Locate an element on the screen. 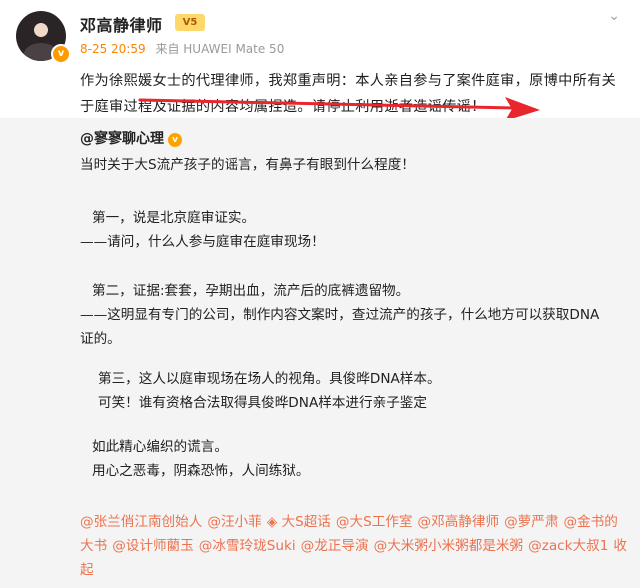 This screenshot has width=640, height=588. repost-line: 第三，这人以庭审现场在场人的视角。具俊晔DNA样本。 is located at coordinates (269, 379).